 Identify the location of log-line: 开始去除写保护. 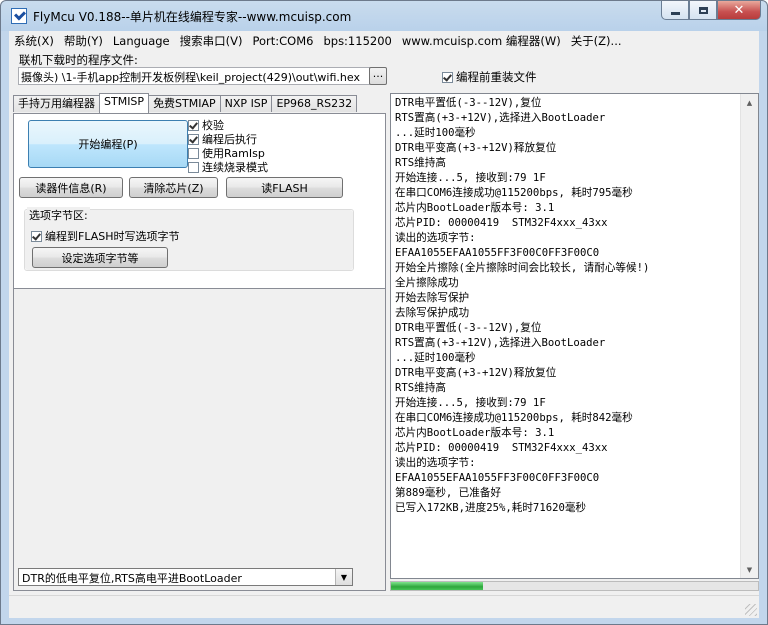
(432, 298).